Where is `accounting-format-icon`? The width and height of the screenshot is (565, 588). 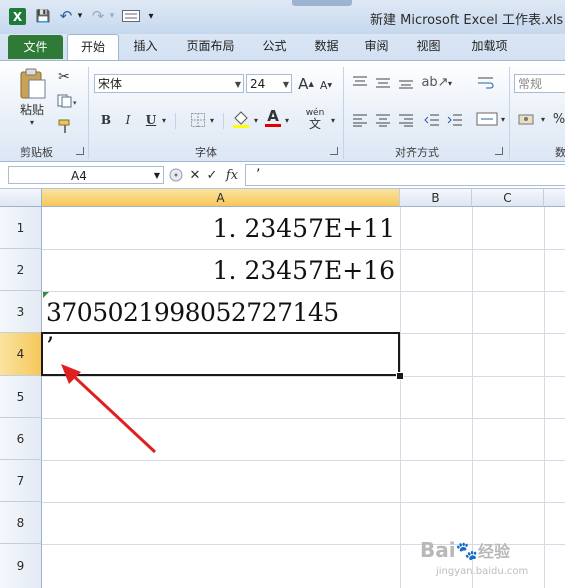
accounting-format-icon is located at coordinates (528, 119).